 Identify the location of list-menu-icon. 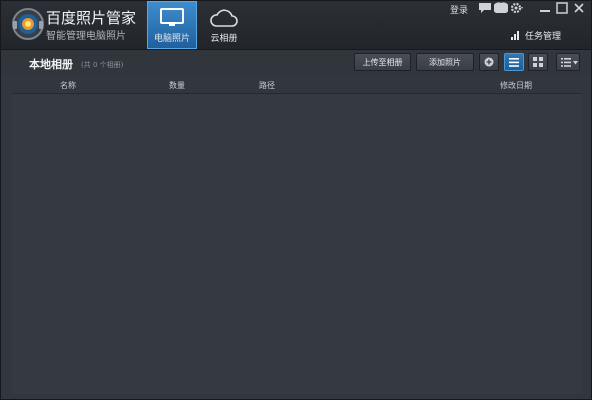
(566, 62).